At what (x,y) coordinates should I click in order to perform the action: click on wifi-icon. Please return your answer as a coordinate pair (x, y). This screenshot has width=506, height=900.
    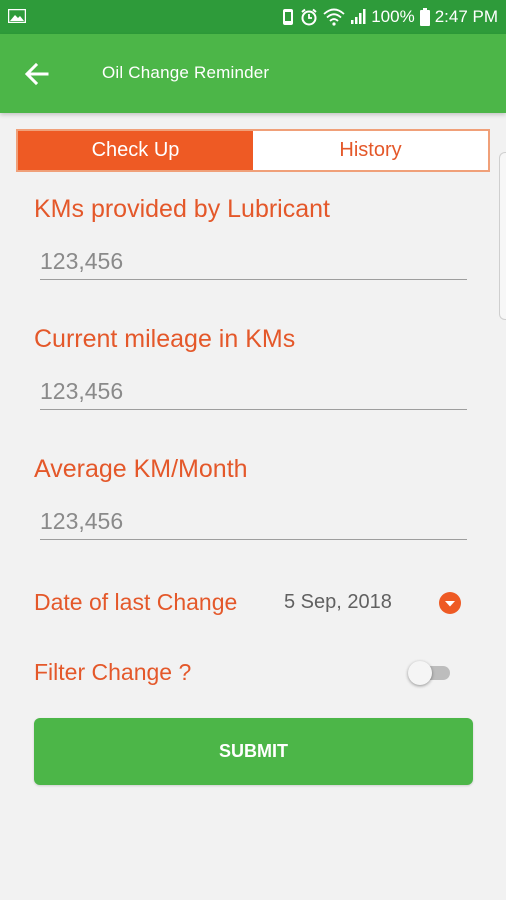
    Looking at the image, I should click on (334, 17).